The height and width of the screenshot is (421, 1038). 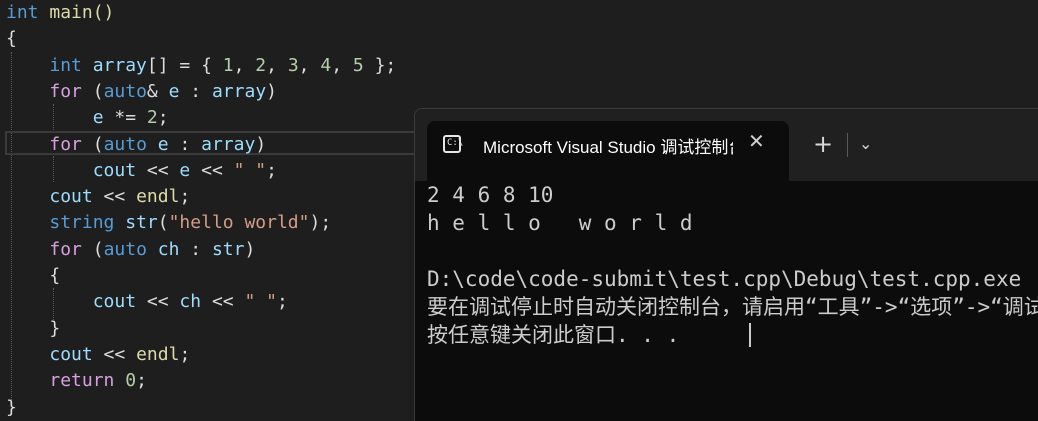 What do you see at coordinates (732, 307) in the screenshot?
I see `console-output-line: 要在调试停止时自动关闭控制台，请启用“工具”->“选项”->“调试”` at bounding box center [732, 307].